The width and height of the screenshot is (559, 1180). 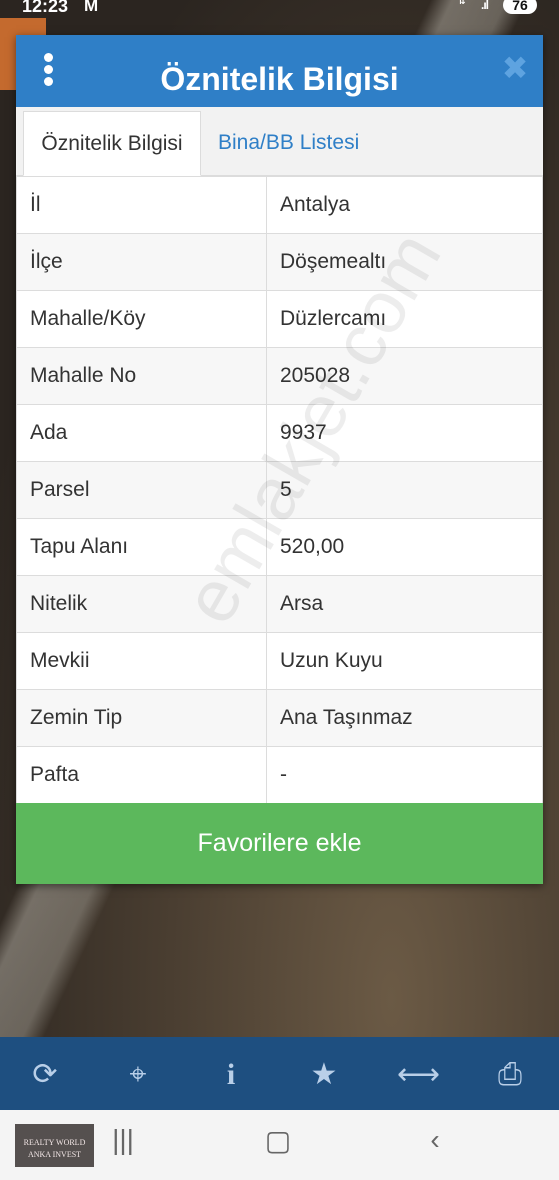 I want to click on attribute-value: 9937, so click(x=404, y=433).